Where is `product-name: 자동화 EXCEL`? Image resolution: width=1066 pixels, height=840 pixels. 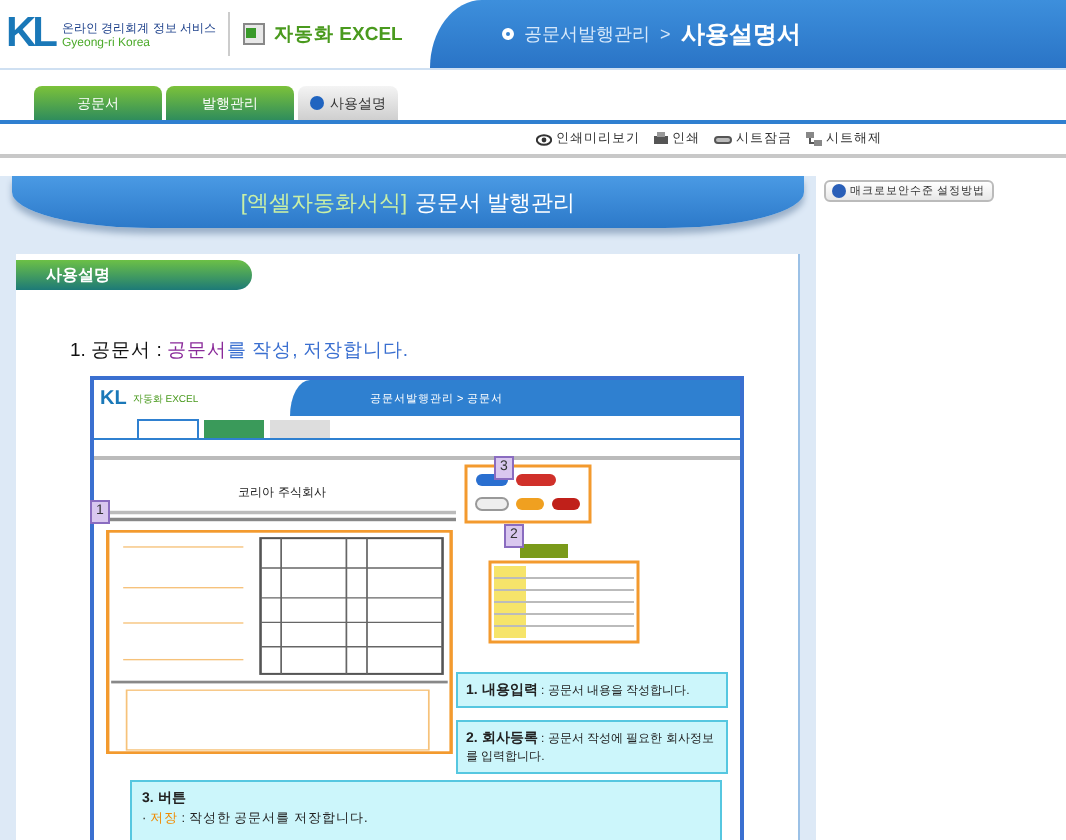 product-name: 자동화 EXCEL is located at coordinates (338, 34).